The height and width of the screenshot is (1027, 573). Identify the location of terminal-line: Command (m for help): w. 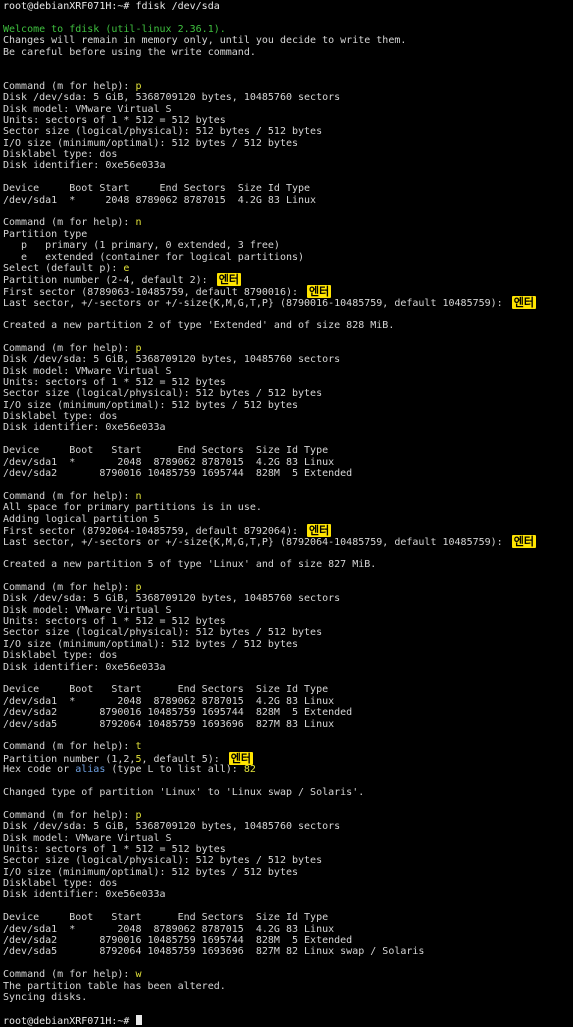
(286, 974).